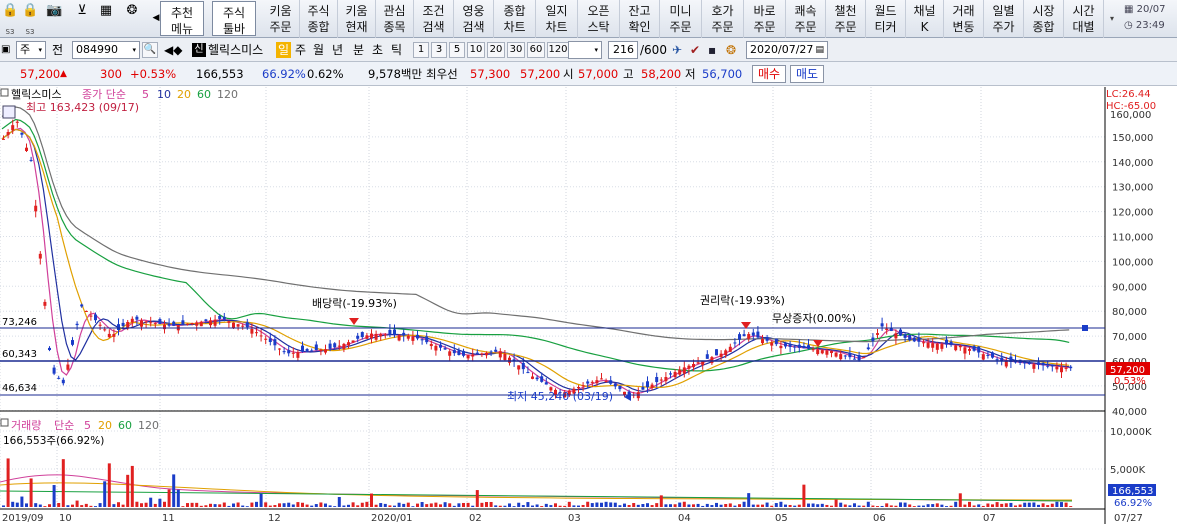  Describe the element at coordinates (53, 441) in the screenshot. I see `volume-note: 166,553주(66.92%)` at that location.